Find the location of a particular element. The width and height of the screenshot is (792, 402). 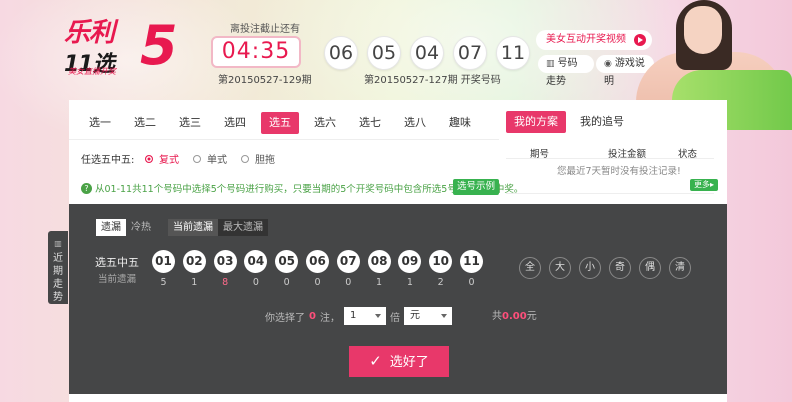

mode-option: 复式 is located at coordinates (162, 158).